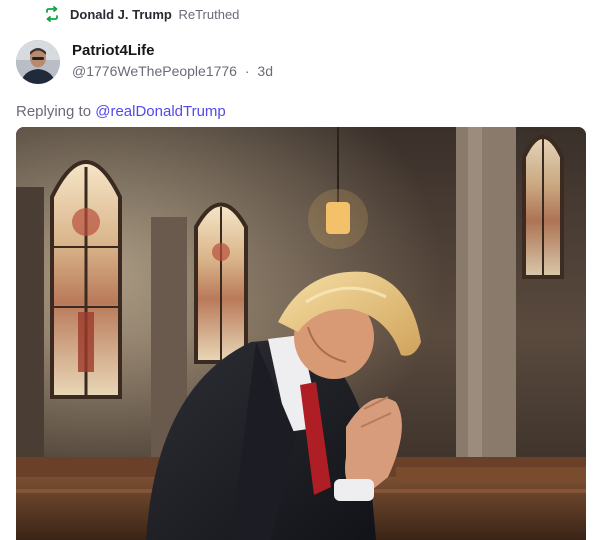 The width and height of the screenshot is (600, 540). Describe the element at coordinates (172, 50) in the screenshot. I see `author-display-name: Patriot4Life` at that location.